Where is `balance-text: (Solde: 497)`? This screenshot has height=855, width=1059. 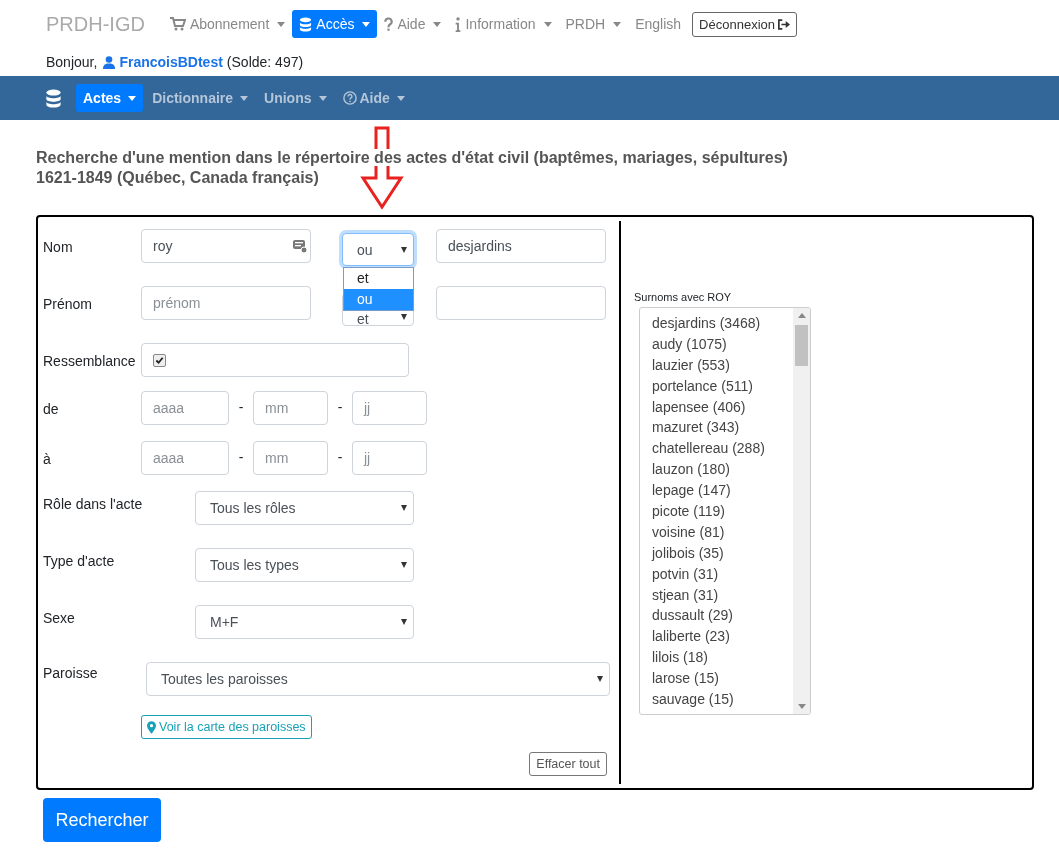
balance-text: (Solde: 497) is located at coordinates (265, 62).